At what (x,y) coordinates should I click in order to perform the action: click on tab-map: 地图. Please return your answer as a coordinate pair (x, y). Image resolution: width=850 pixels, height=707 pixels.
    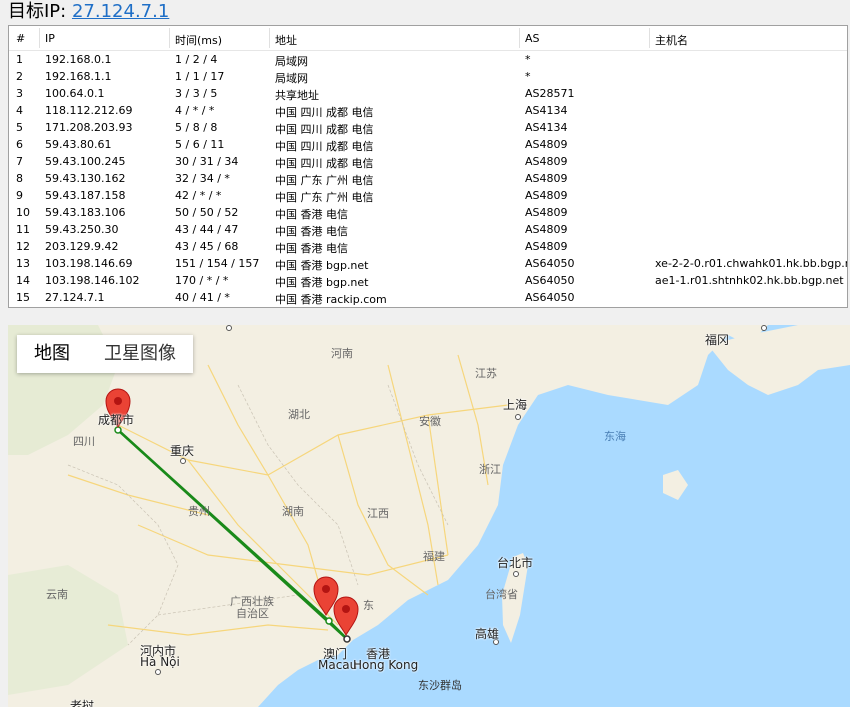
    Looking at the image, I should click on (52, 354).